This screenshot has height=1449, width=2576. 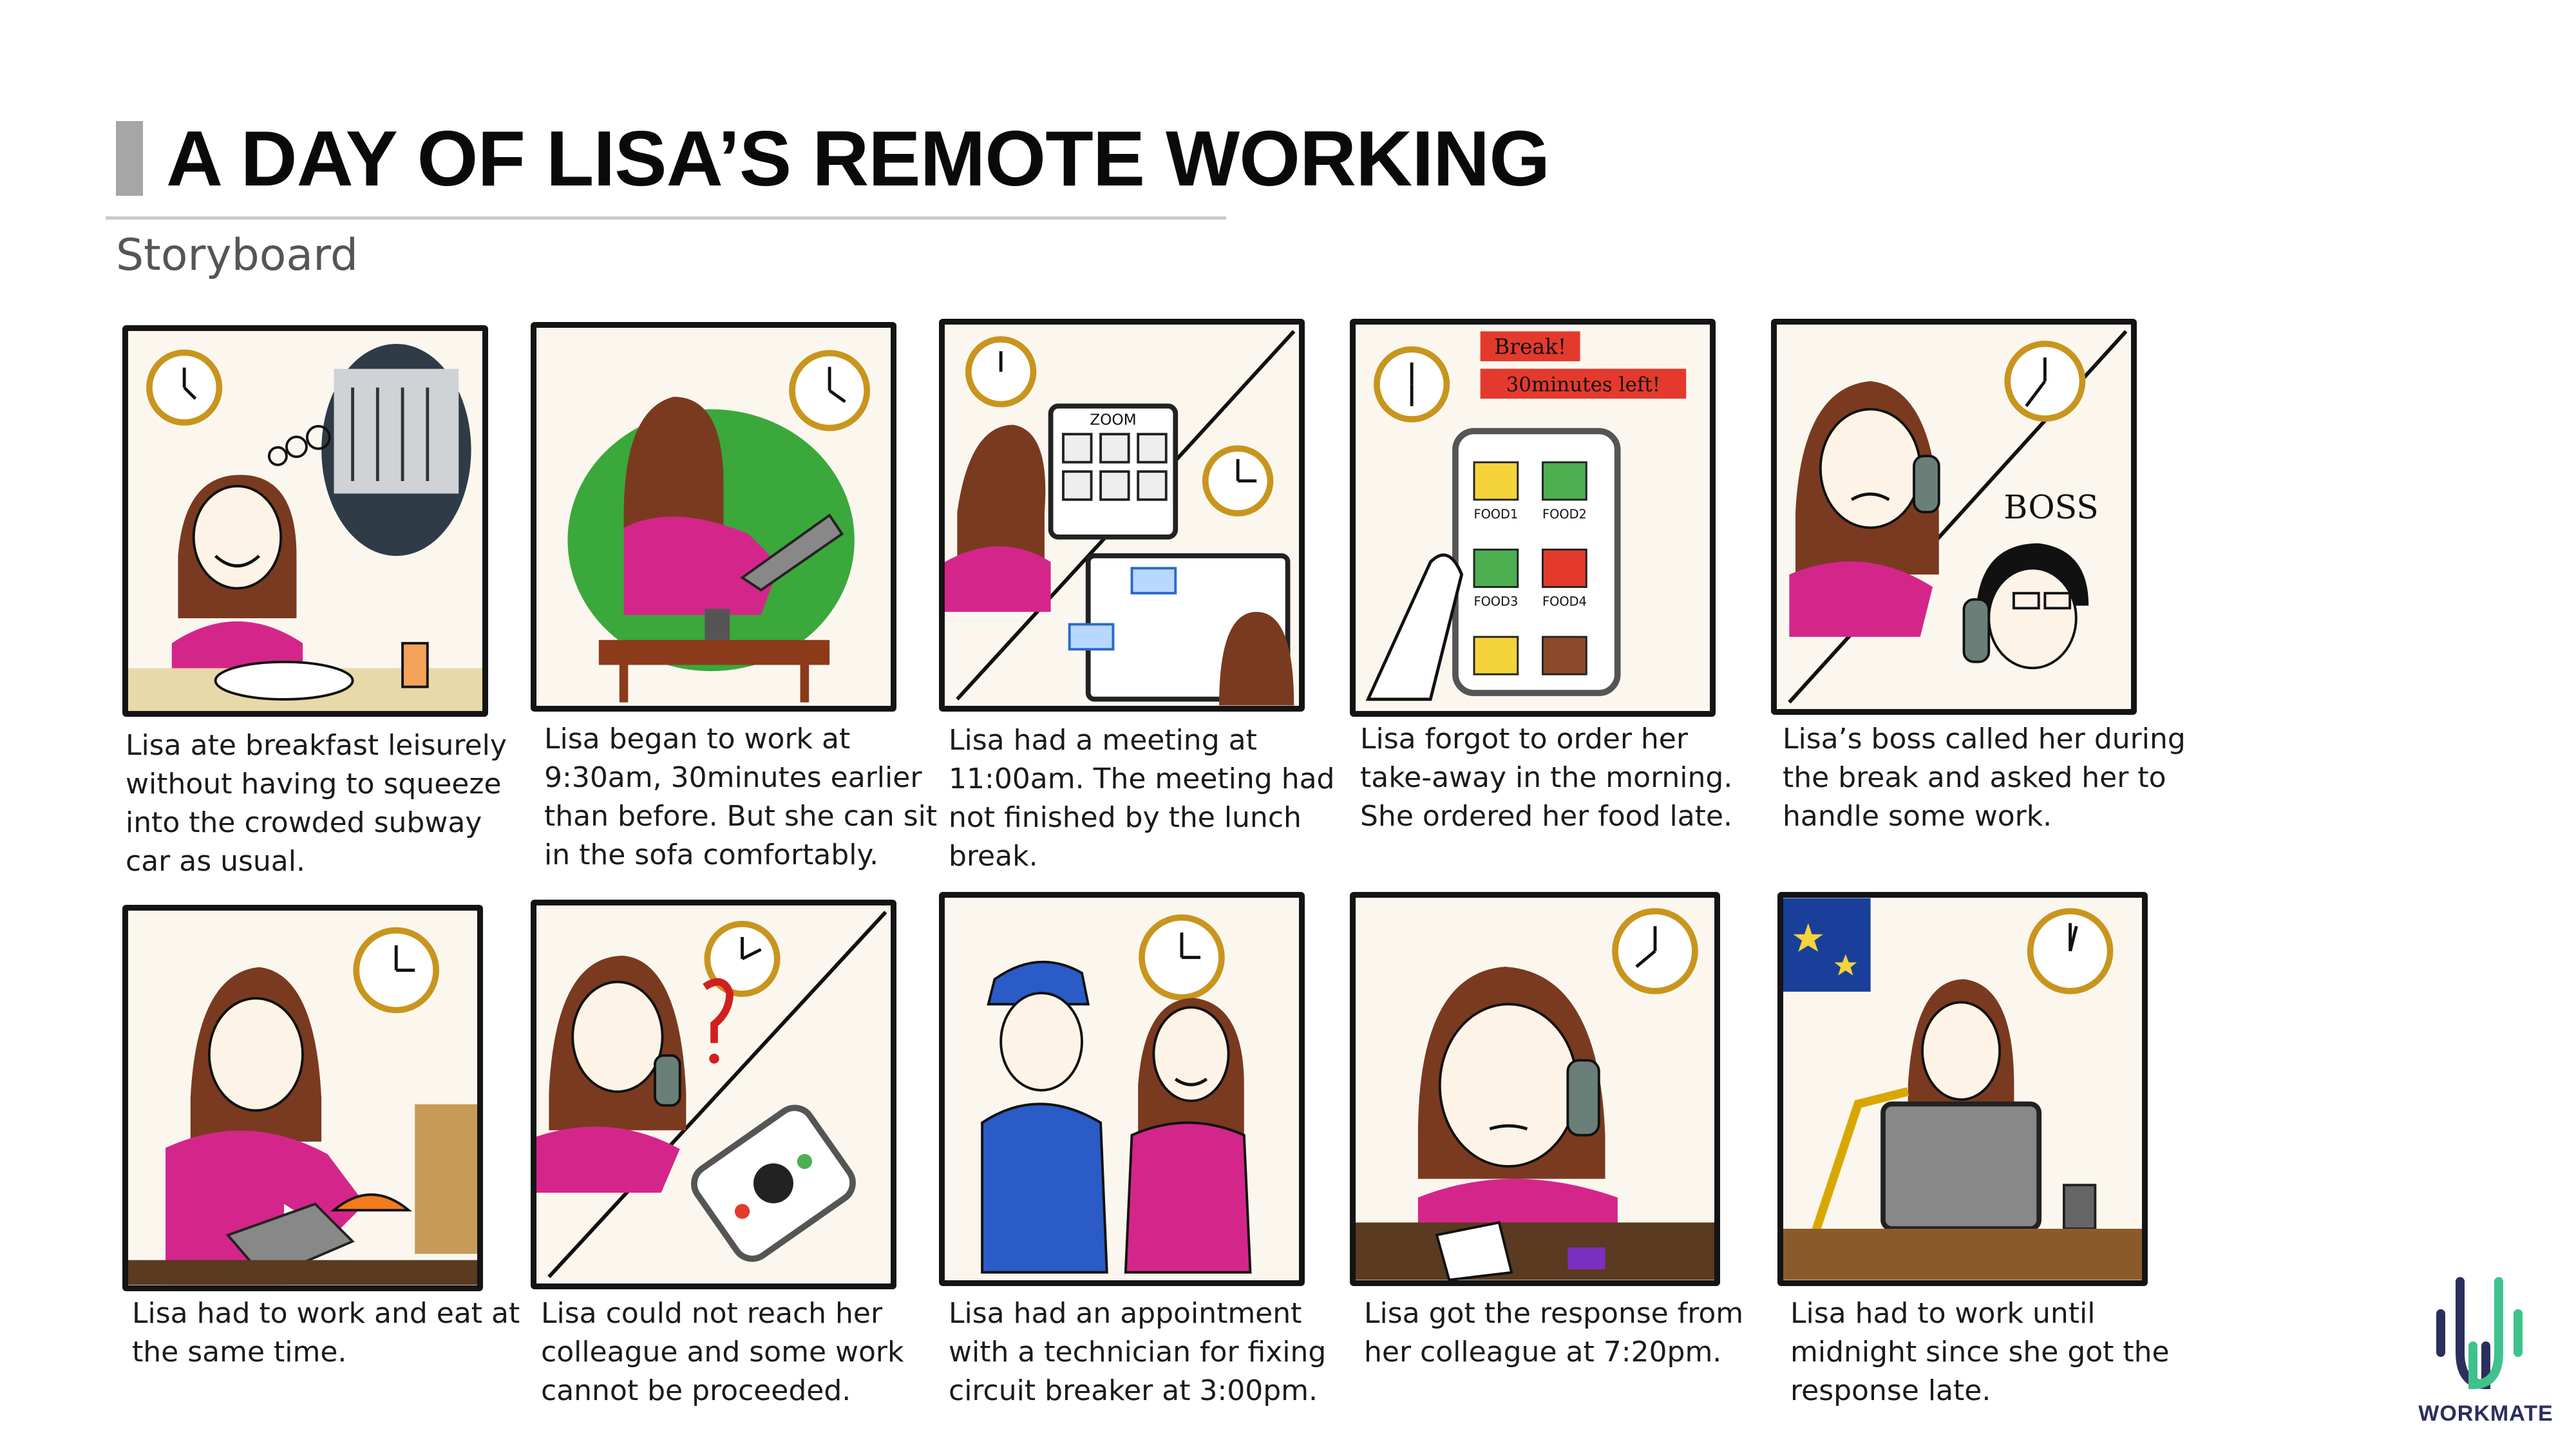 I want to click on workmate-logo: WORKMATE, so click(x=2486, y=1352).